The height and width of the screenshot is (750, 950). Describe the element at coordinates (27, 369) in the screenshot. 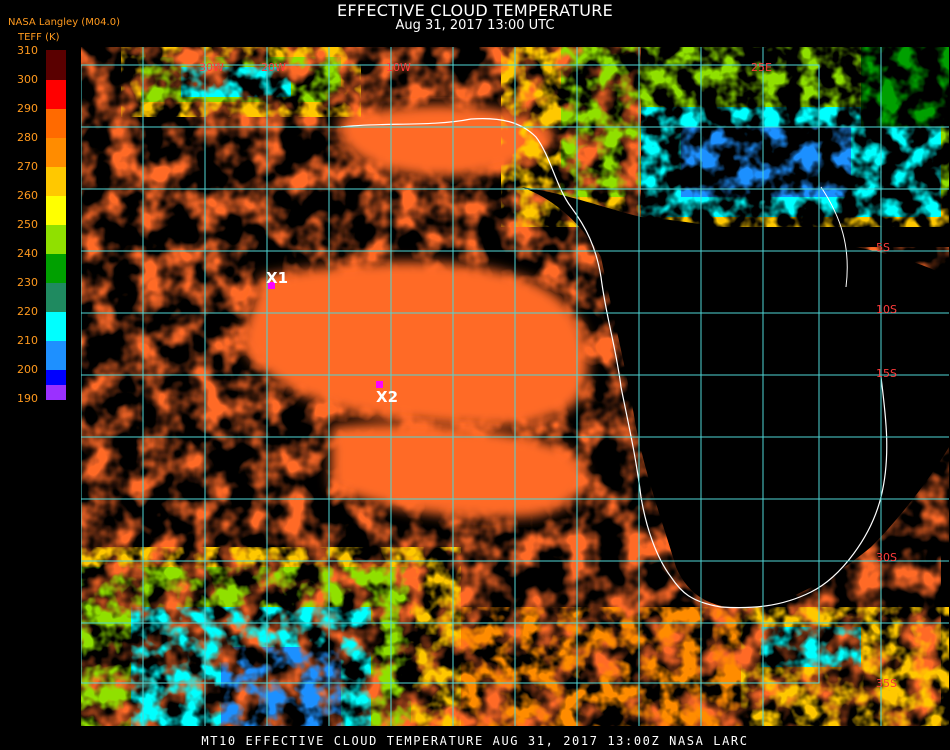

I see `legend-tick: 200` at that location.